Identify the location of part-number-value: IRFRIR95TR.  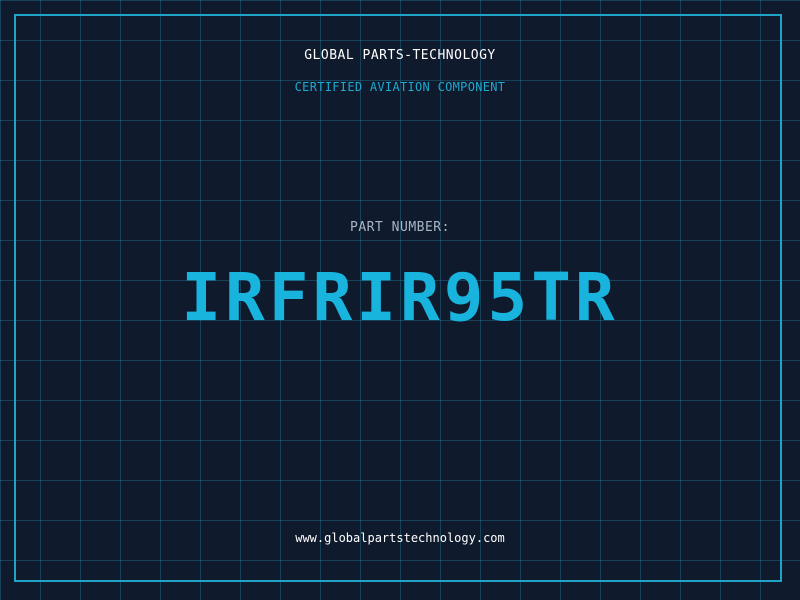
(400, 297).